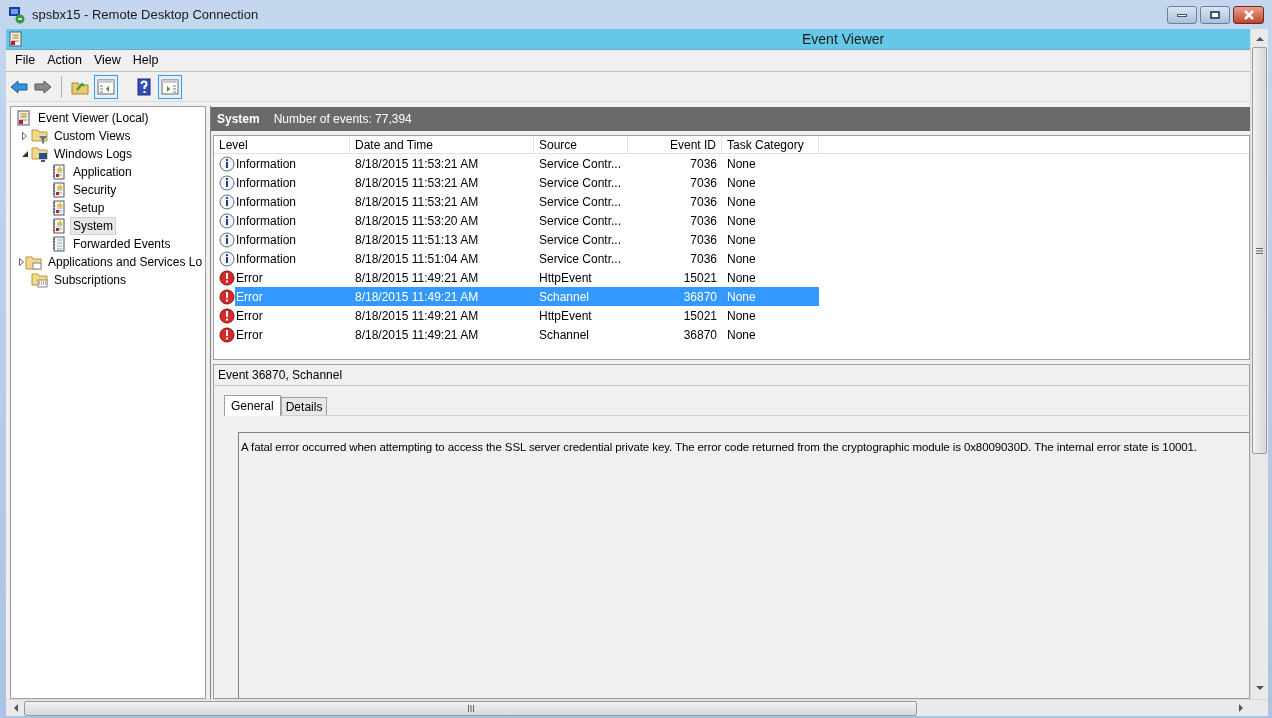  I want to click on minimize-icon, so click(1182, 15).